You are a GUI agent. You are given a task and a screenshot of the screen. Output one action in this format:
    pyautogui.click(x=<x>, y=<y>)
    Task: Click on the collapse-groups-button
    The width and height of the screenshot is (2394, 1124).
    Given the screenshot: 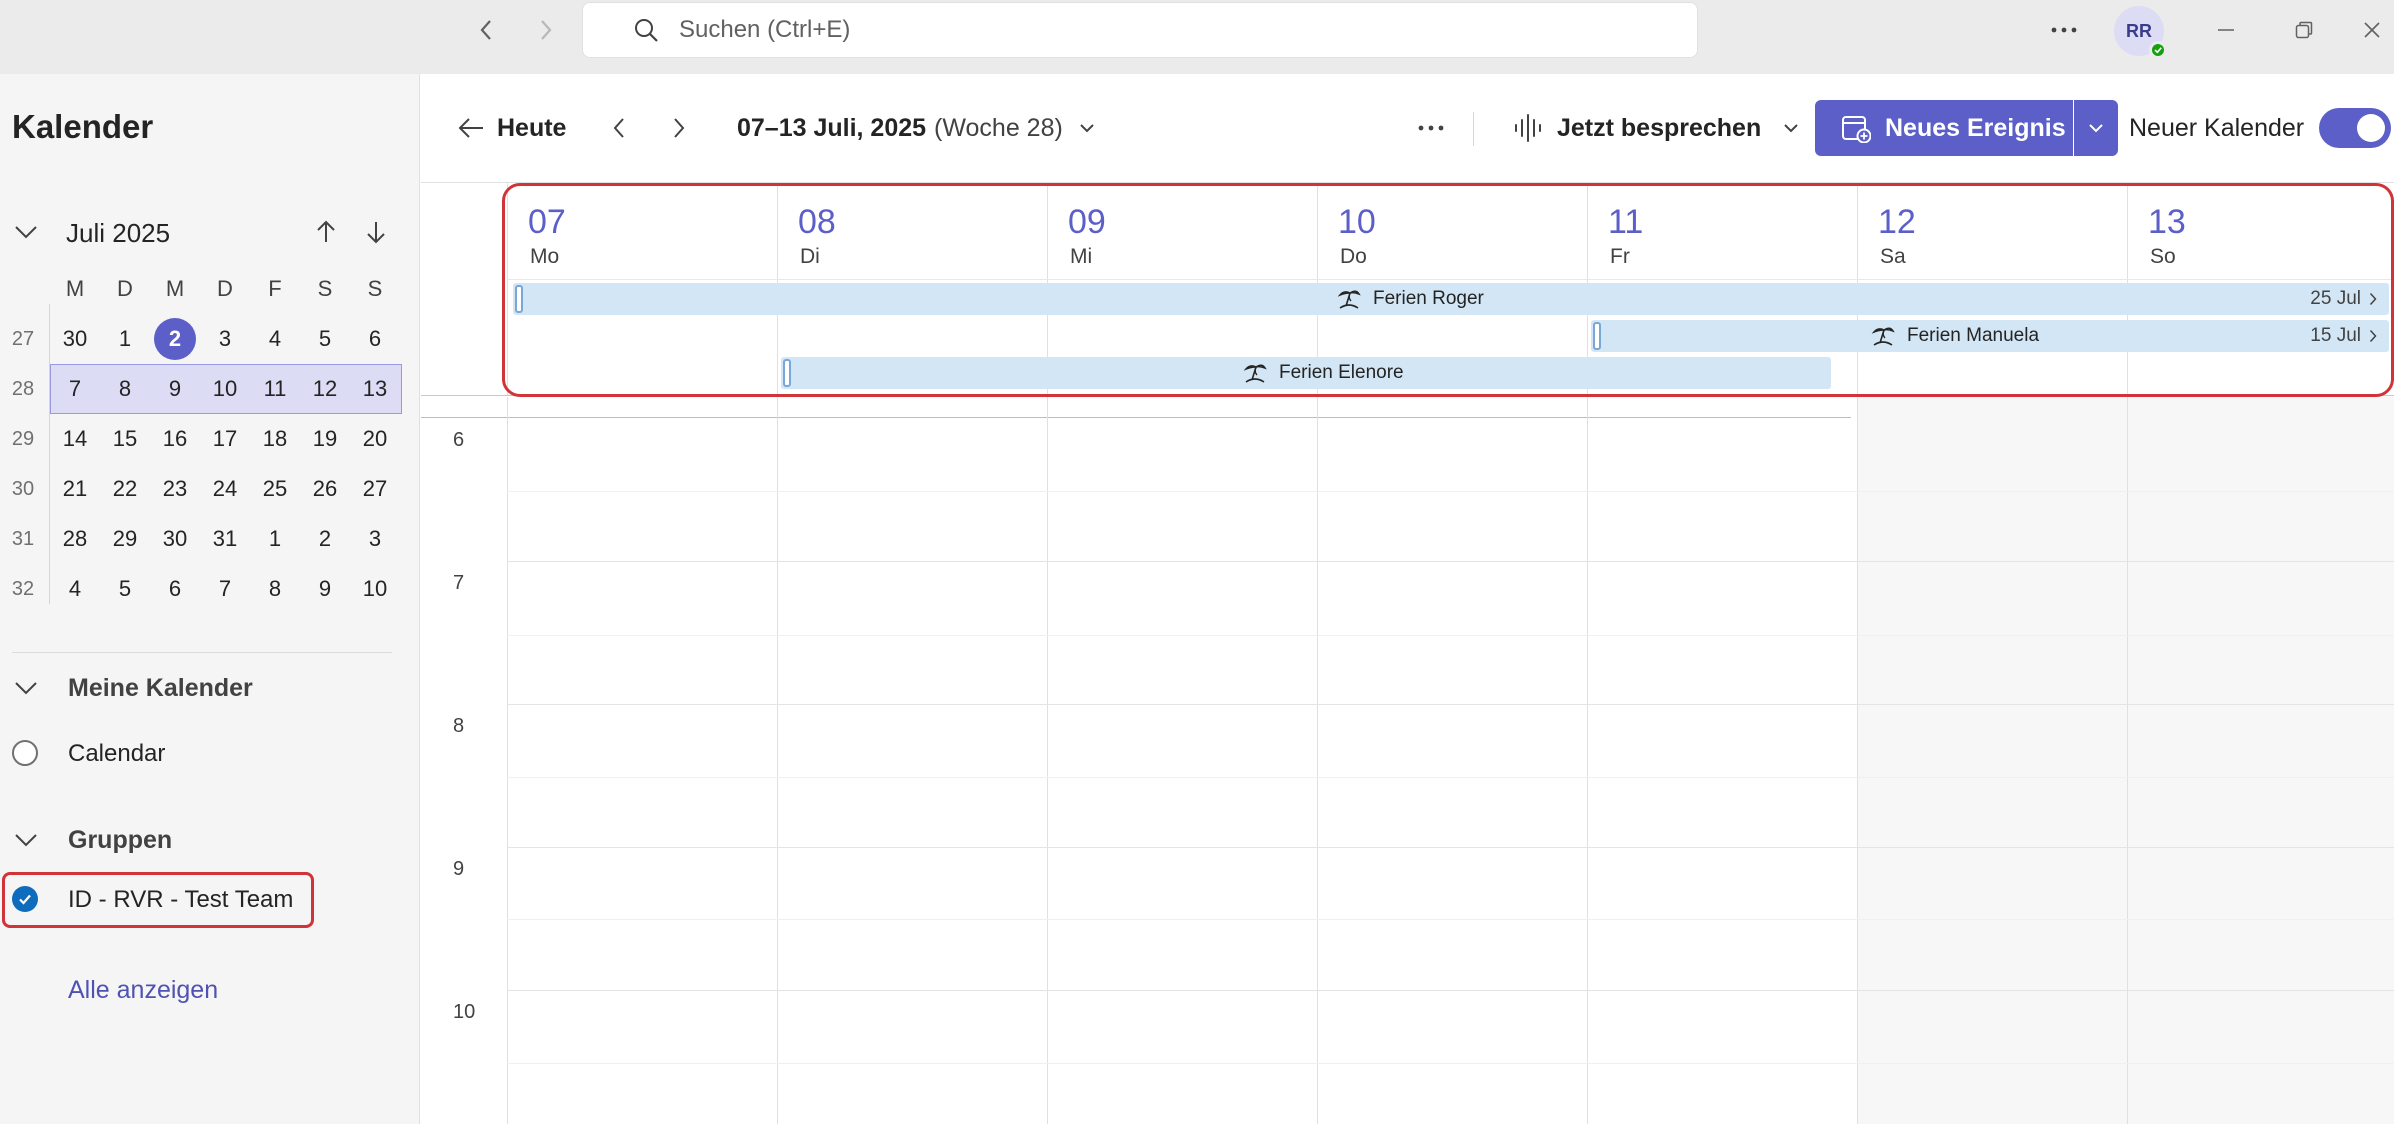 What is the action you would take?
    pyautogui.click(x=26, y=840)
    